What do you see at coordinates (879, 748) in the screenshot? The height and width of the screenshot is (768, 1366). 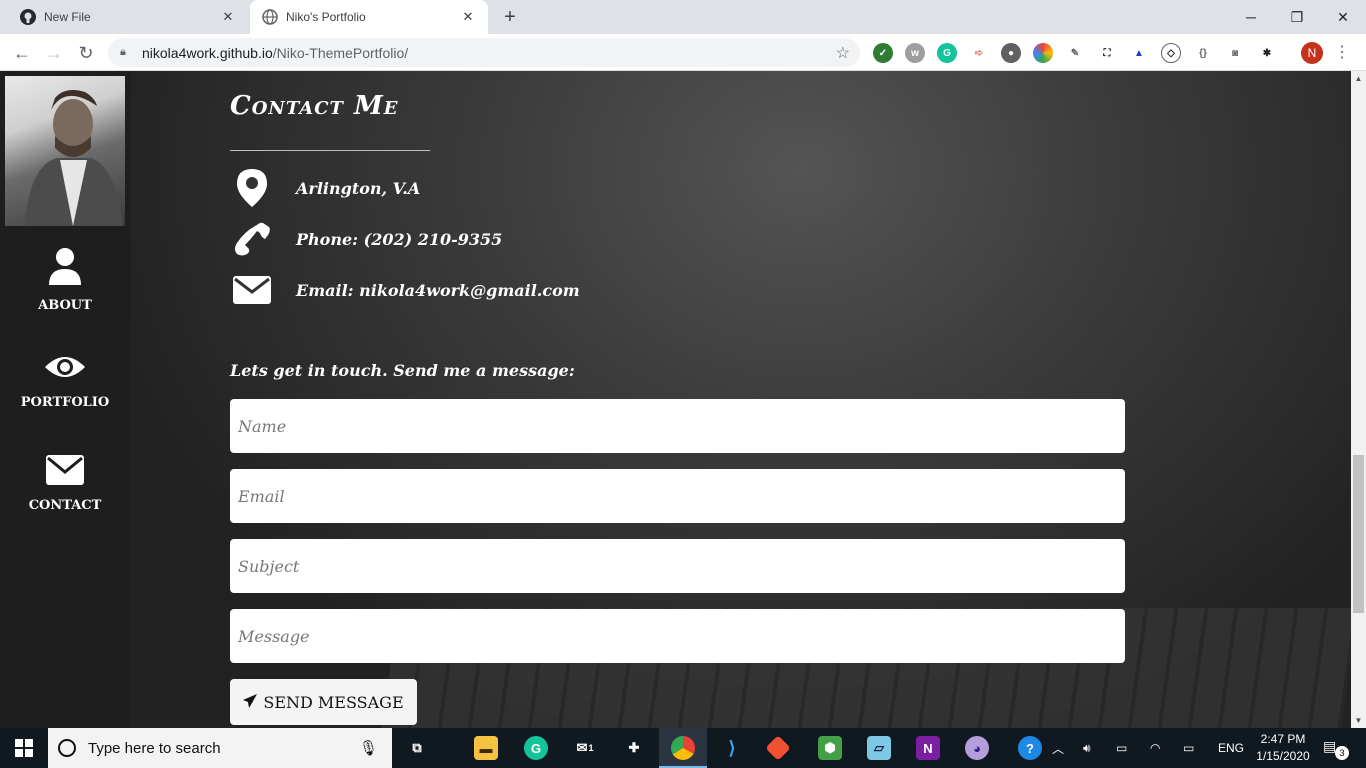 I see `notepad-icon: ▱` at bounding box center [879, 748].